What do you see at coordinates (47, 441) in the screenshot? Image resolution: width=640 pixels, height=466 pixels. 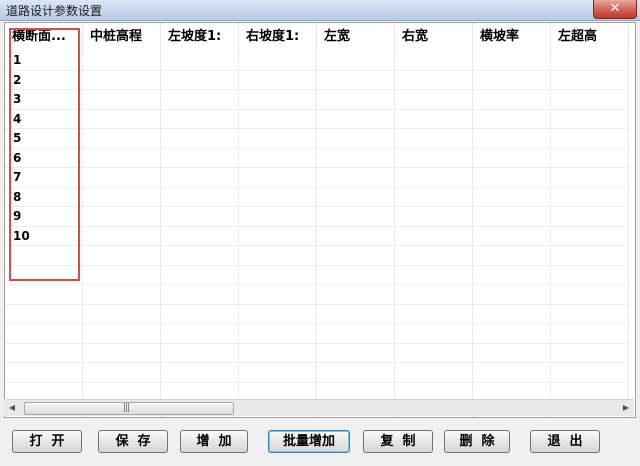 I see `open-button: 打 开` at bounding box center [47, 441].